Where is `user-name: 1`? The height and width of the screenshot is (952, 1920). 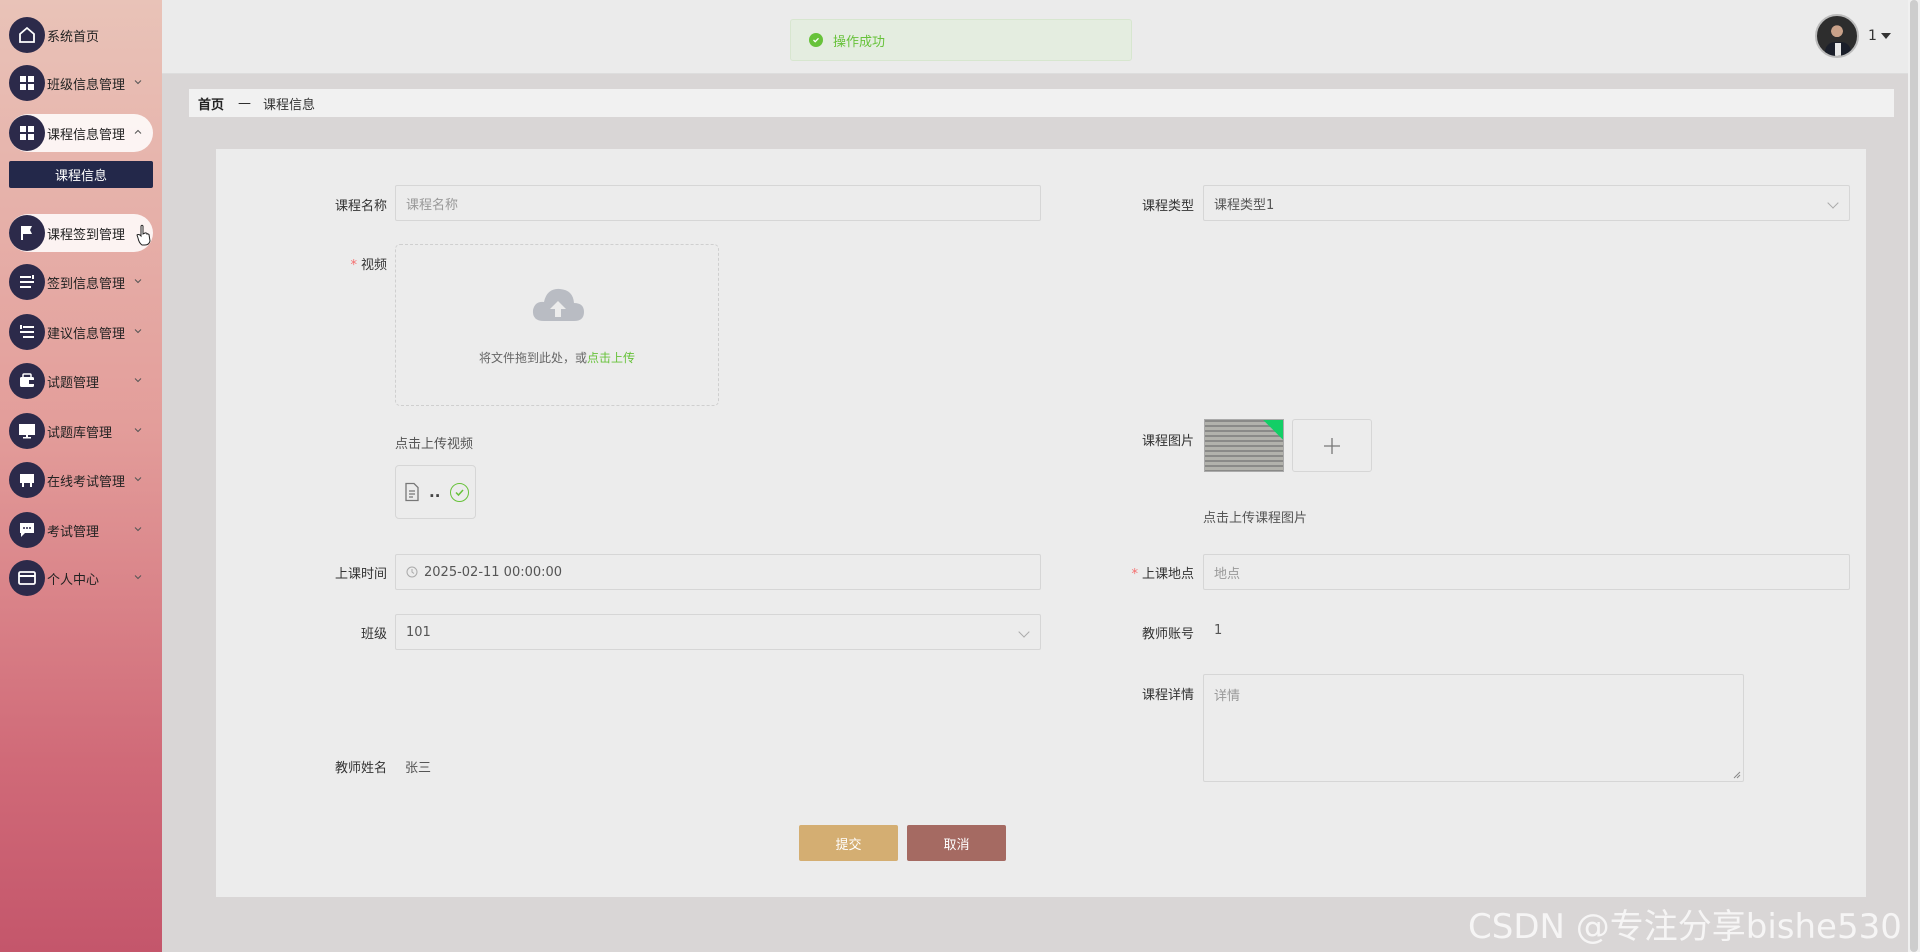 user-name: 1 is located at coordinates (1872, 36).